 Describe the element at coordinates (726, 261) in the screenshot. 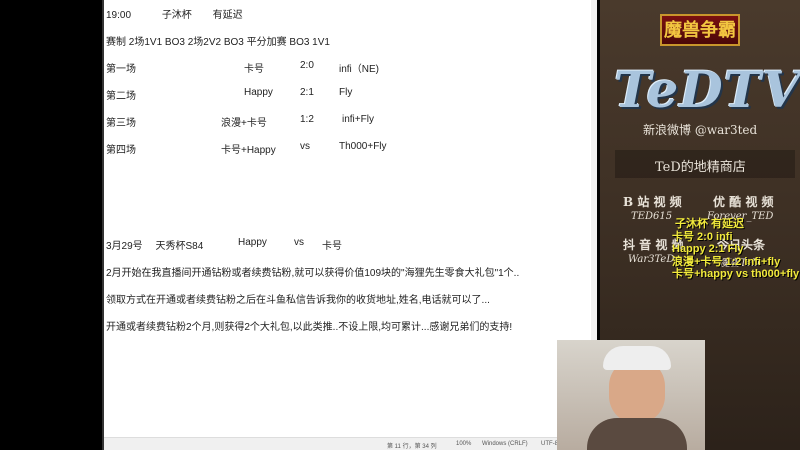

I see `overlay-line: 浪漫+卡号 1:2 infi+fly` at that location.